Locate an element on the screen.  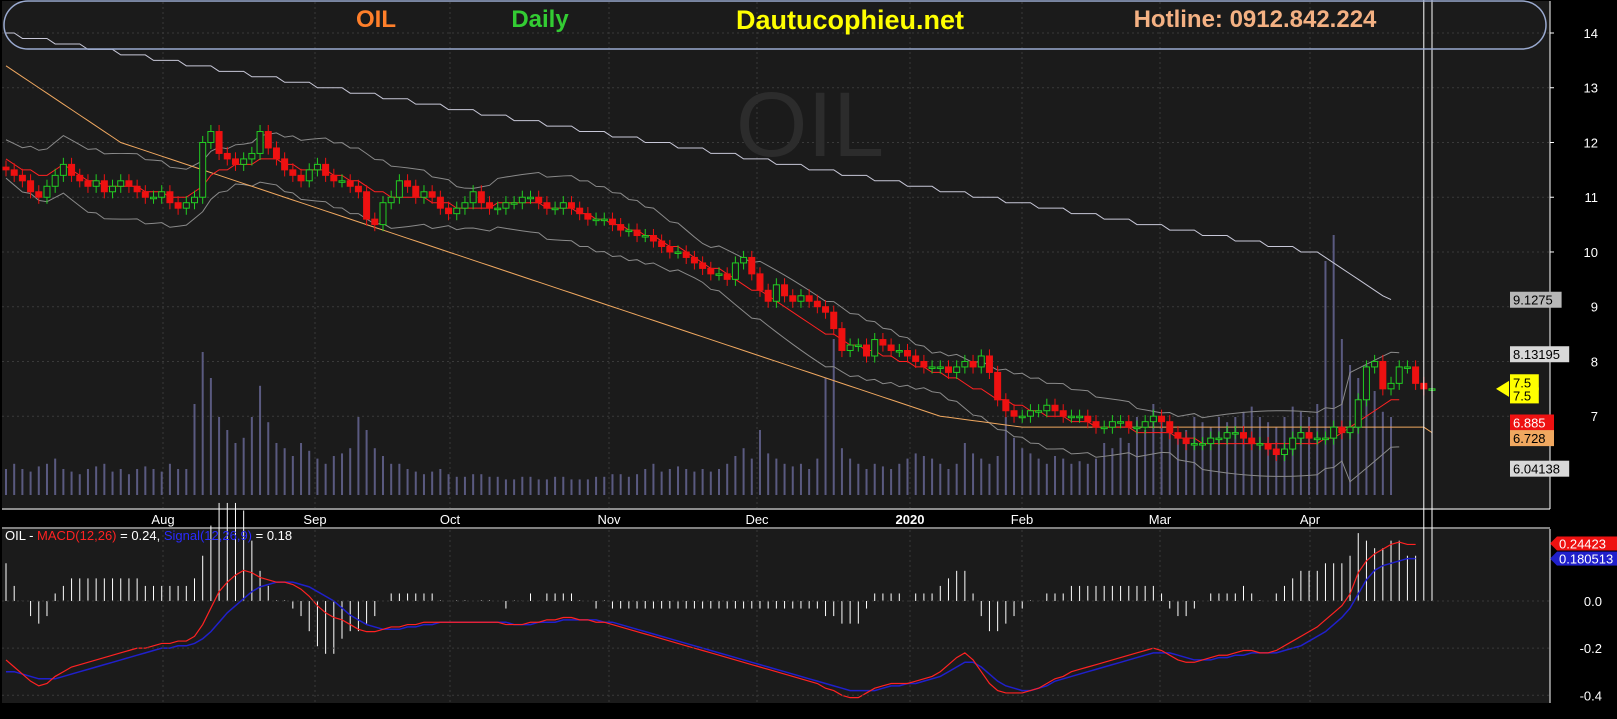
candle is located at coordinates (1383, 375).